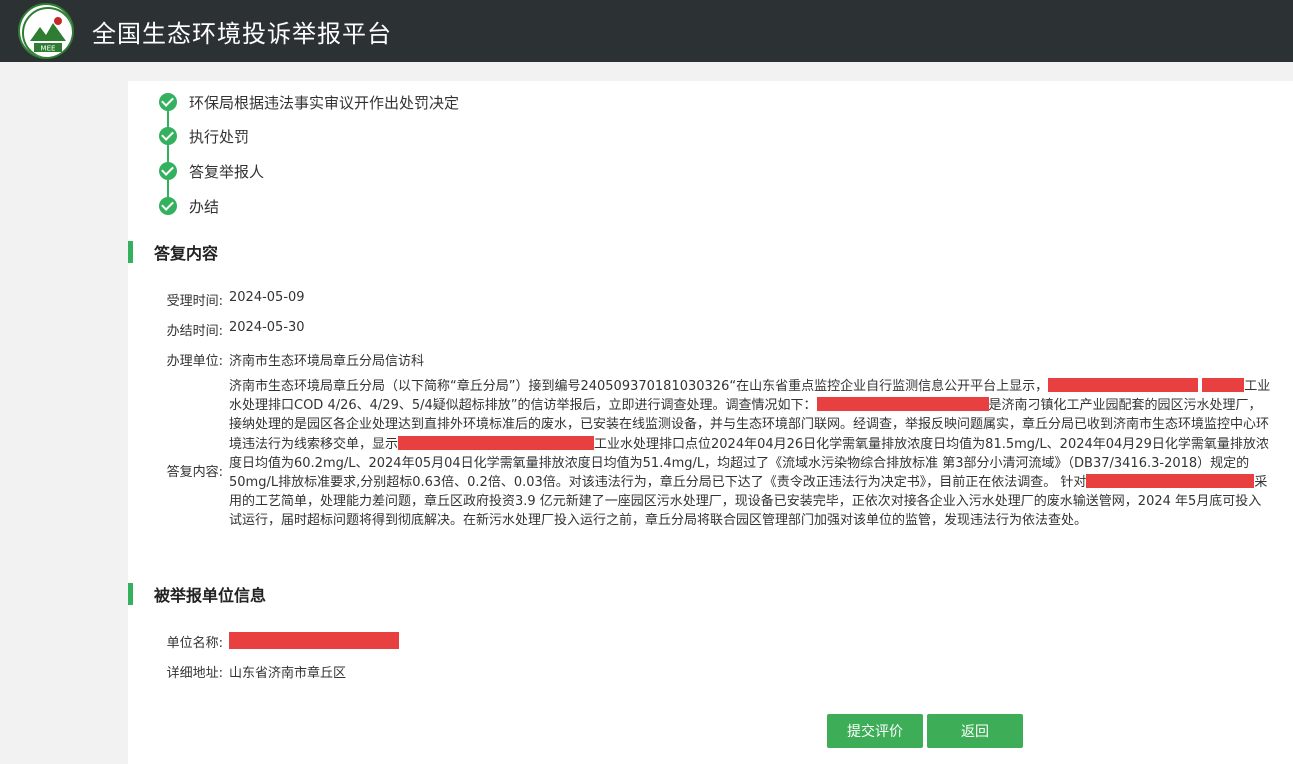 The width and height of the screenshot is (1293, 764). I want to click on field-label: 答复内容:, so click(194, 472).